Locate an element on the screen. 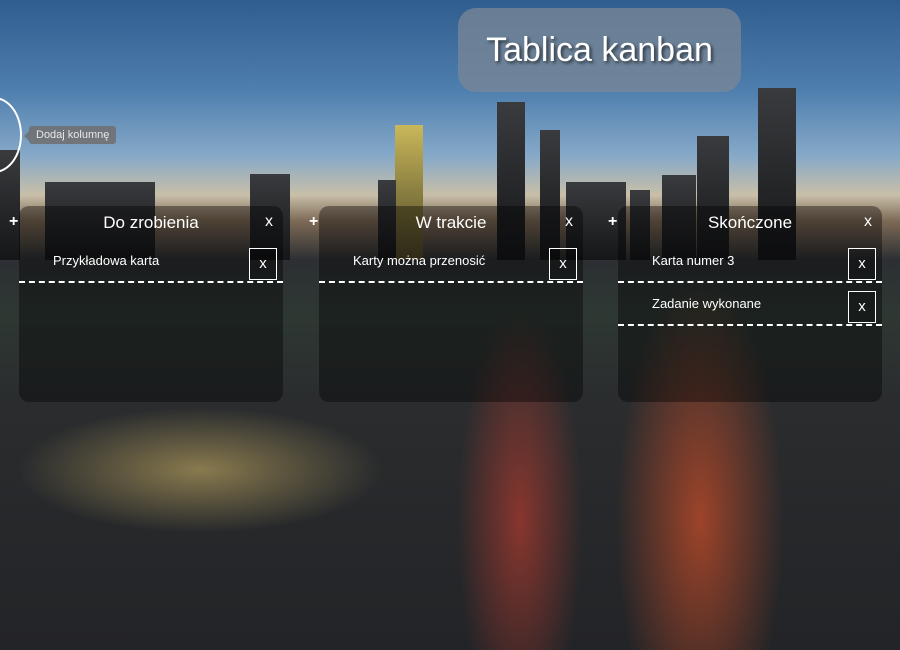 This screenshot has width=900, height=650. column-header: + Skończone x is located at coordinates (745, 223).